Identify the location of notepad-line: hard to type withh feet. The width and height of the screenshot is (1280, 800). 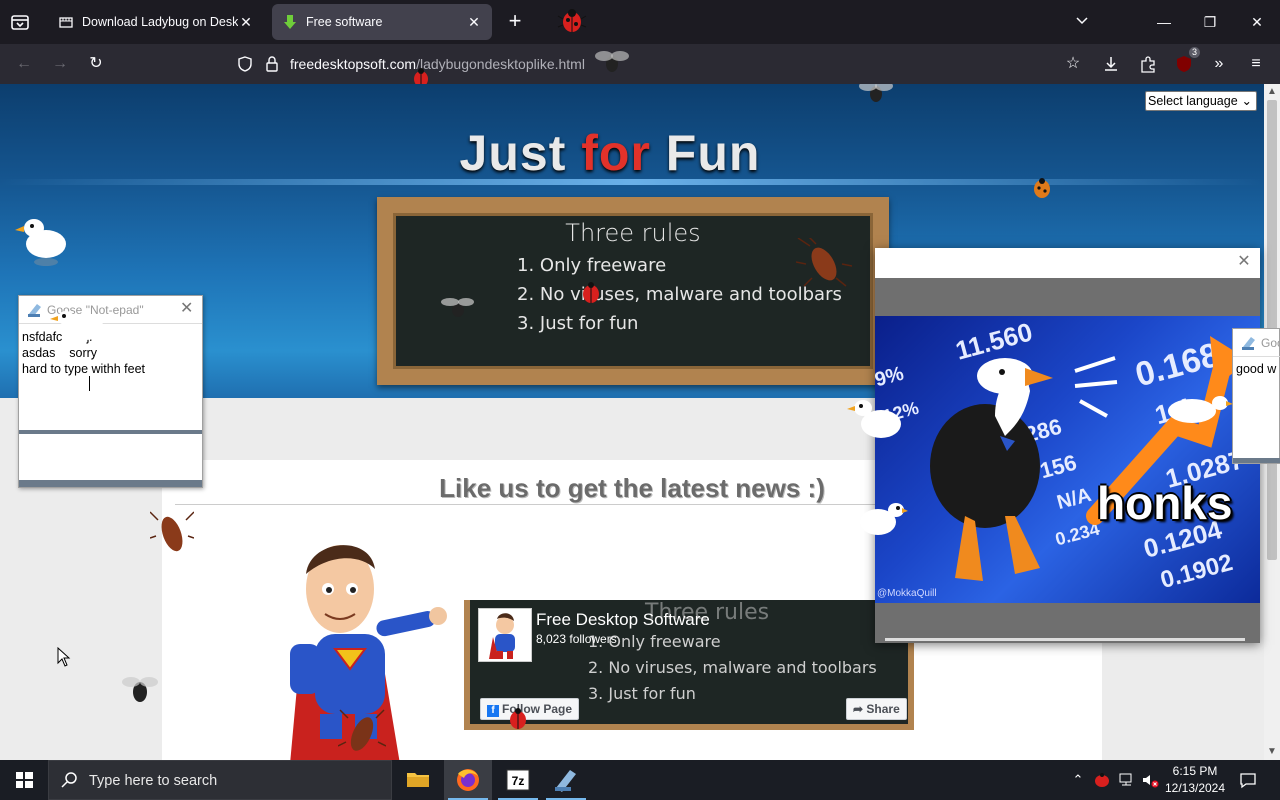
(83, 369).